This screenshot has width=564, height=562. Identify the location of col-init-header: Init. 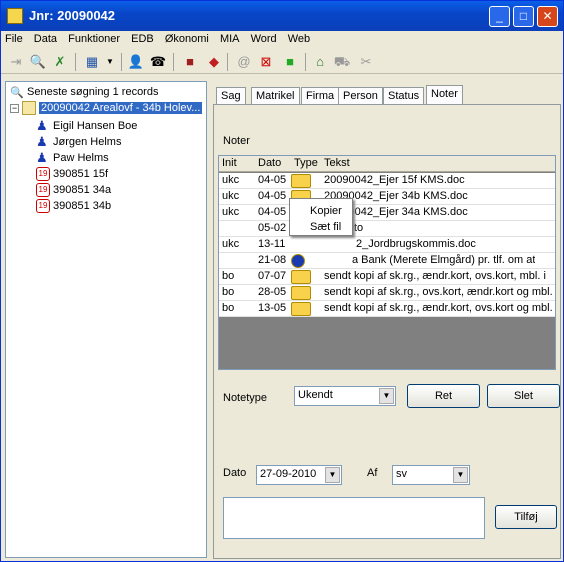
(229, 163).